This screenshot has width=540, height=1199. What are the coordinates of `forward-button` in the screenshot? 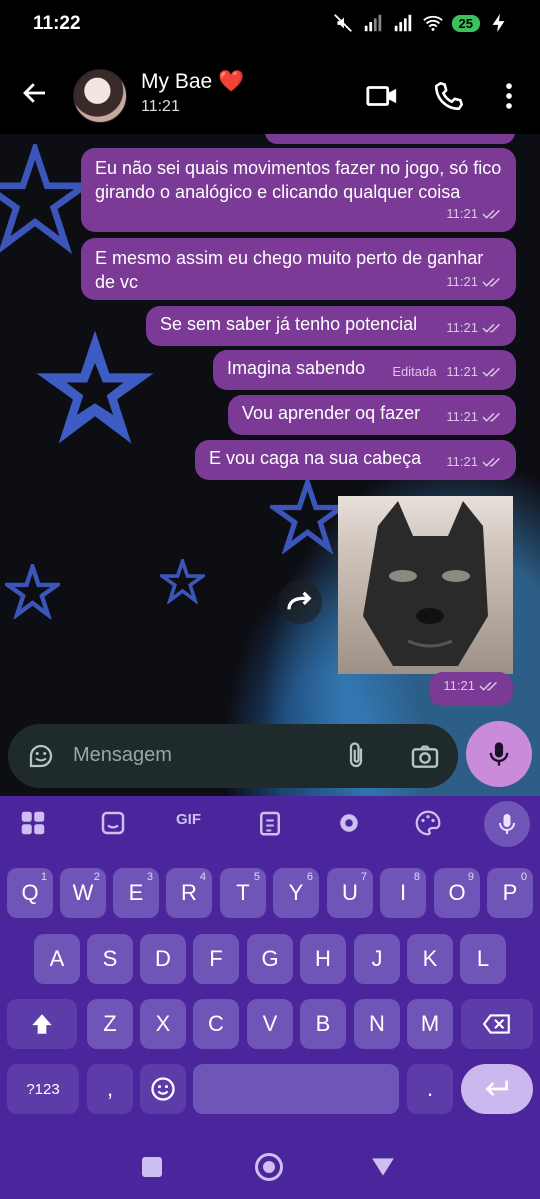 It's located at (300, 602).